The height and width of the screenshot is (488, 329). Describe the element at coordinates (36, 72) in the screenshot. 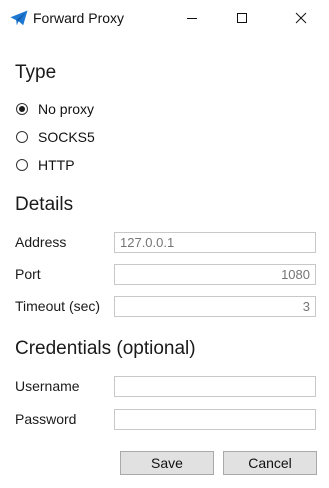

I see `type-heading: Type` at that location.